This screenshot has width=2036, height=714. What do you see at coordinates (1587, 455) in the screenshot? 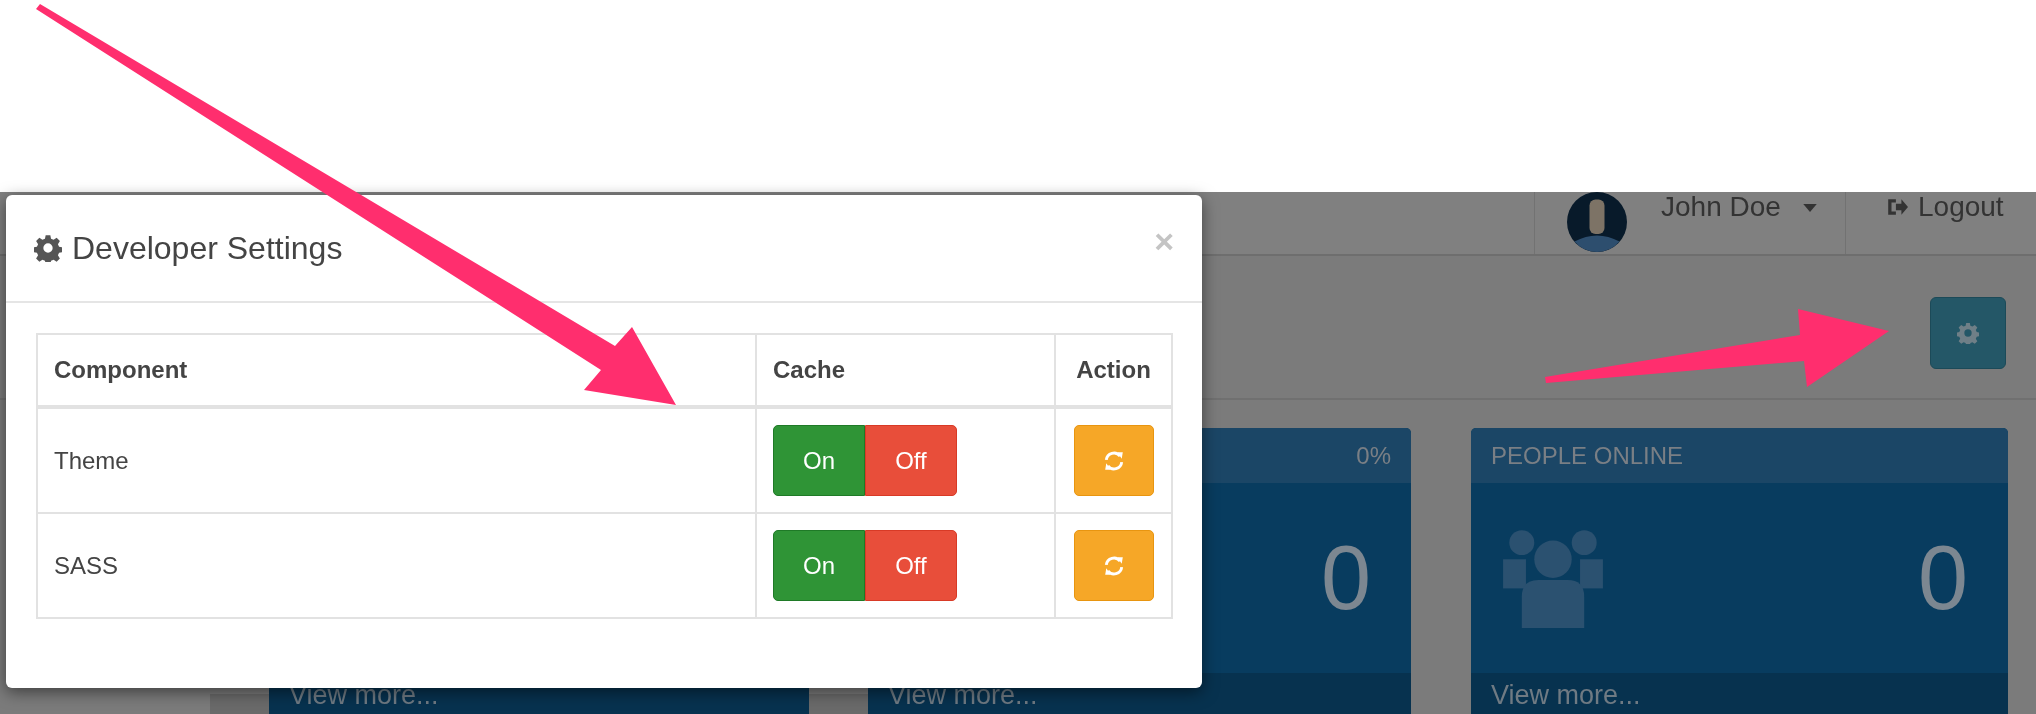
I see `card-title: PEOPLE ONLINE` at bounding box center [1587, 455].